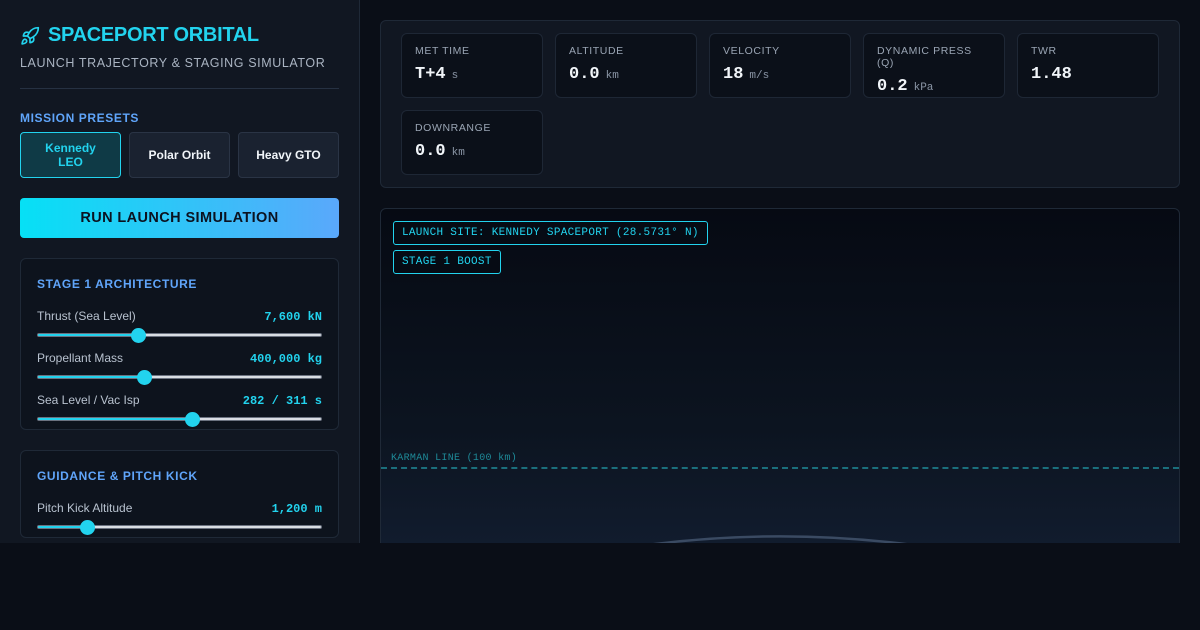  I want to click on pitch-kick-slider, so click(179, 527).